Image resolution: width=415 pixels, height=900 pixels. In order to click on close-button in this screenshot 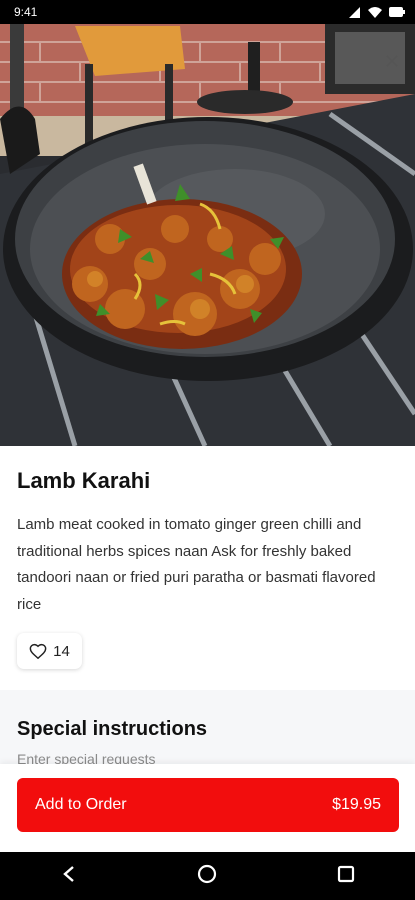, I will do `click(392, 61)`.